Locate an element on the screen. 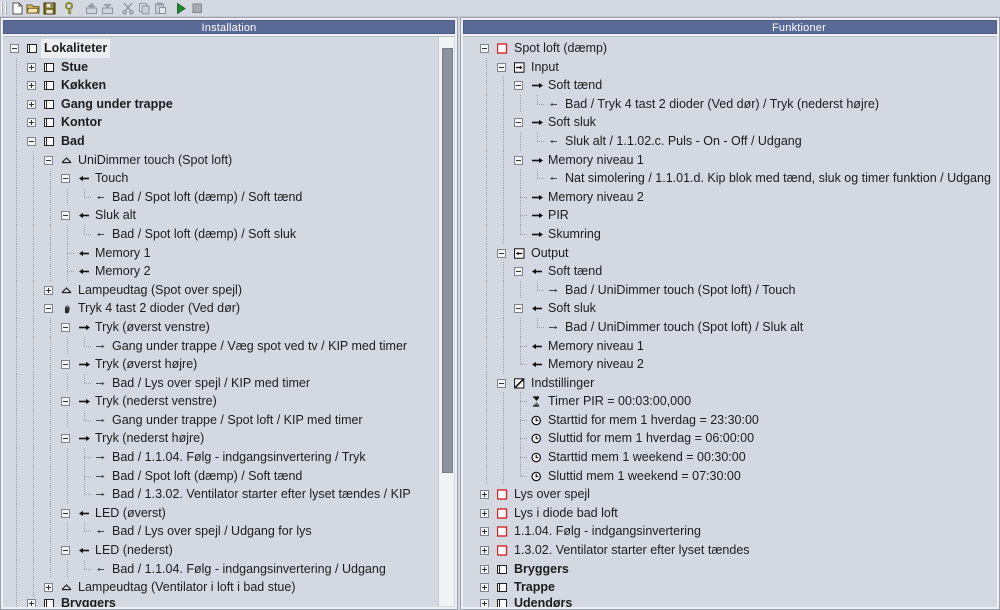  tree-row: Bad / Lys over spejl / KIP med timer is located at coordinates (207, 383).